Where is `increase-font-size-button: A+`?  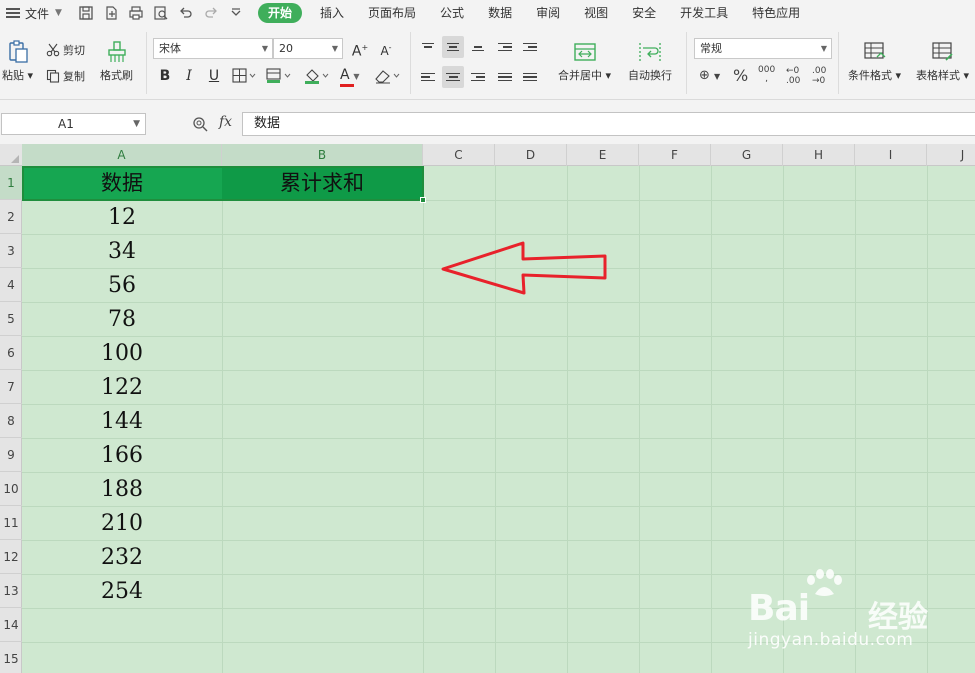 increase-font-size-button: A+ is located at coordinates (360, 49).